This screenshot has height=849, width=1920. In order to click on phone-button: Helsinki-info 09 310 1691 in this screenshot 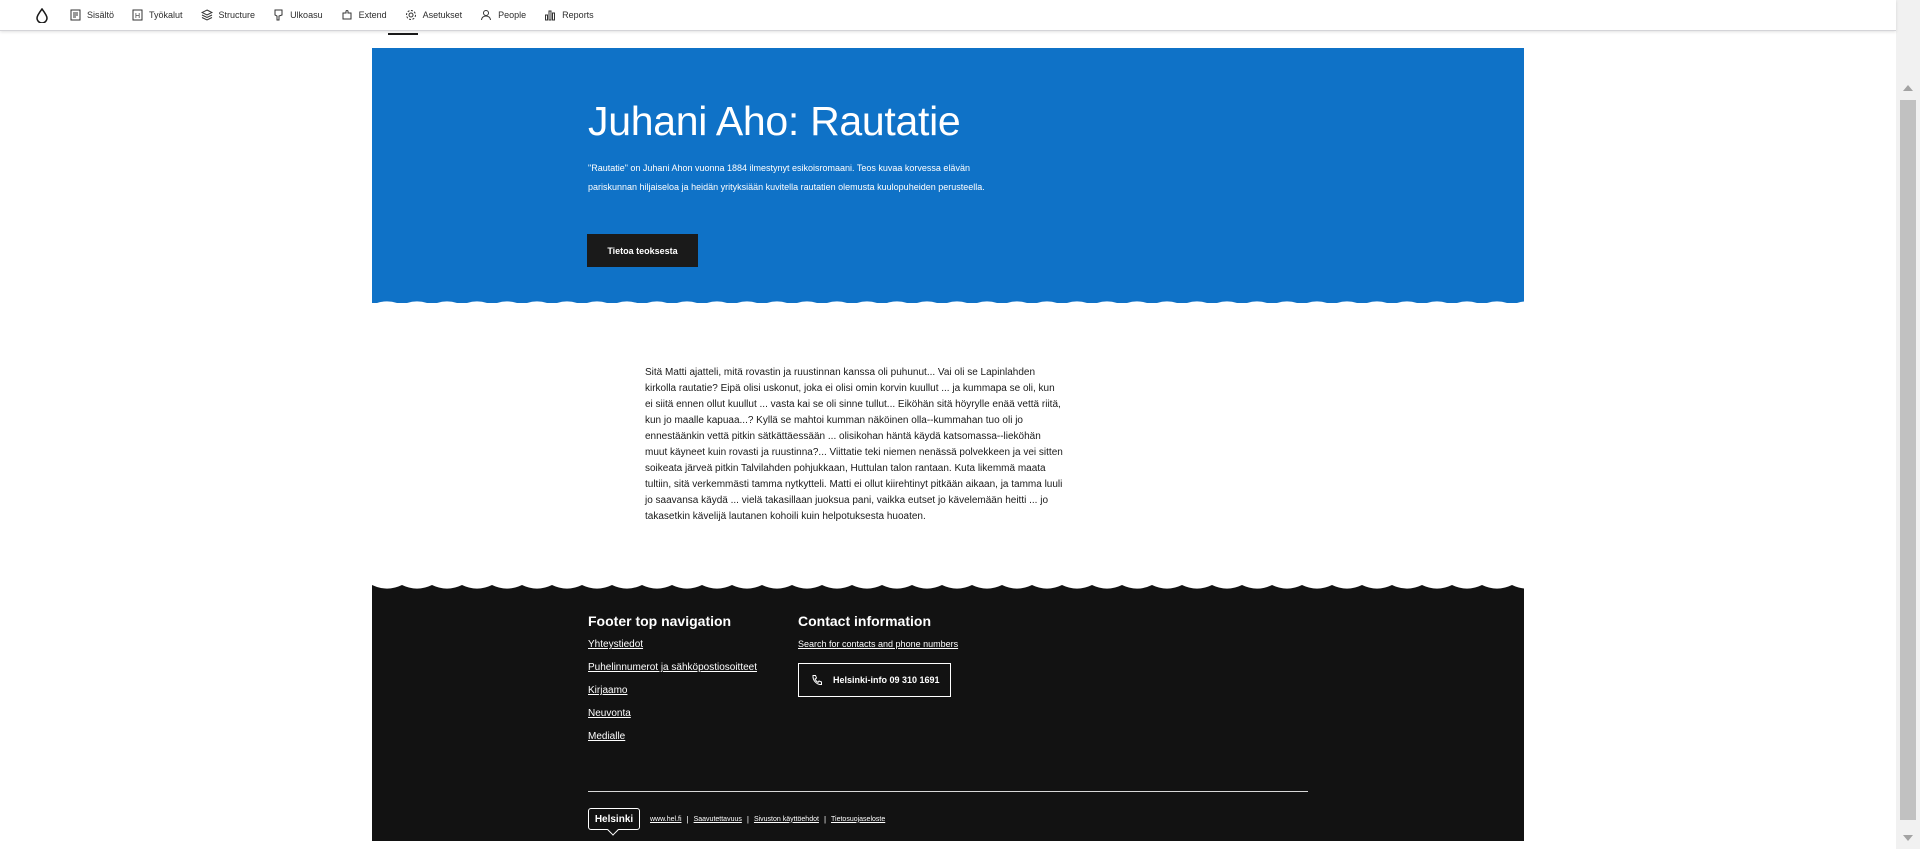, I will do `click(874, 680)`.